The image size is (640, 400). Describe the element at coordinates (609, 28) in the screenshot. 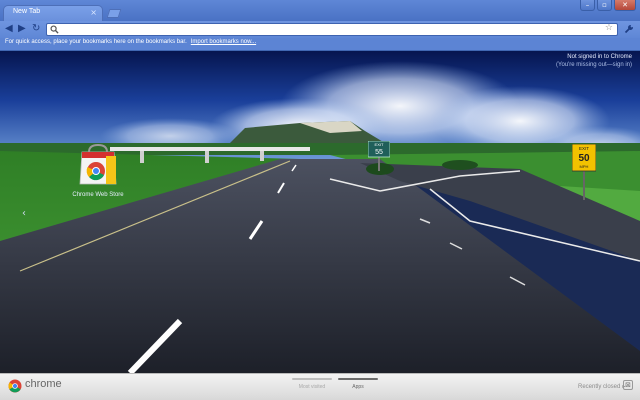

I see `bookmark-star-icon: ☆` at that location.